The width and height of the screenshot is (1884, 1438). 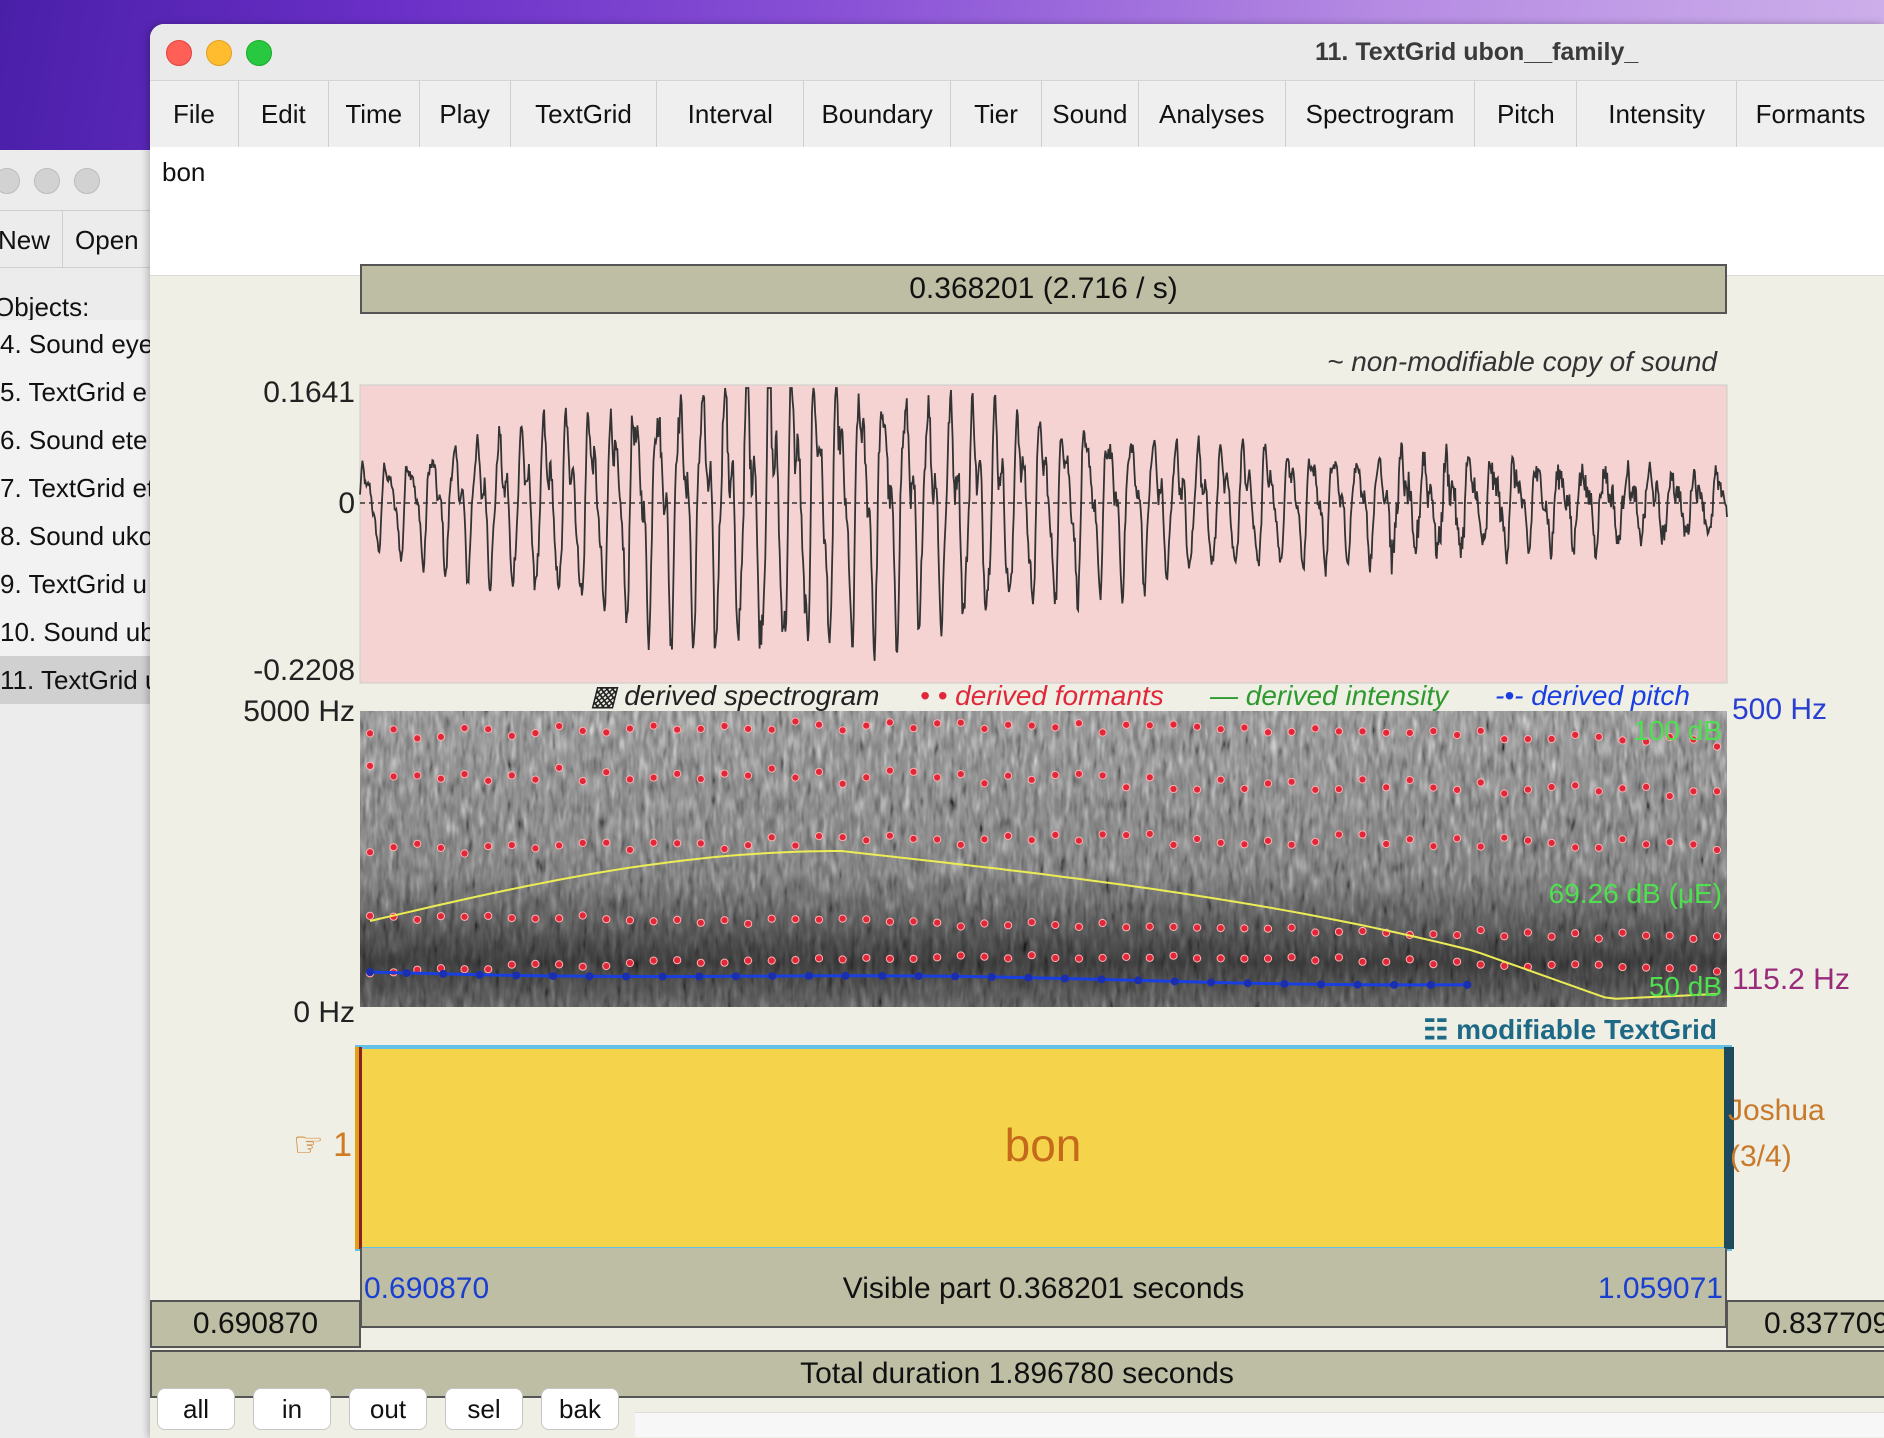 What do you see at coordinates (194, 114) in the screenshot?
I see `menu-file: File` at bounding box center [194, 114].